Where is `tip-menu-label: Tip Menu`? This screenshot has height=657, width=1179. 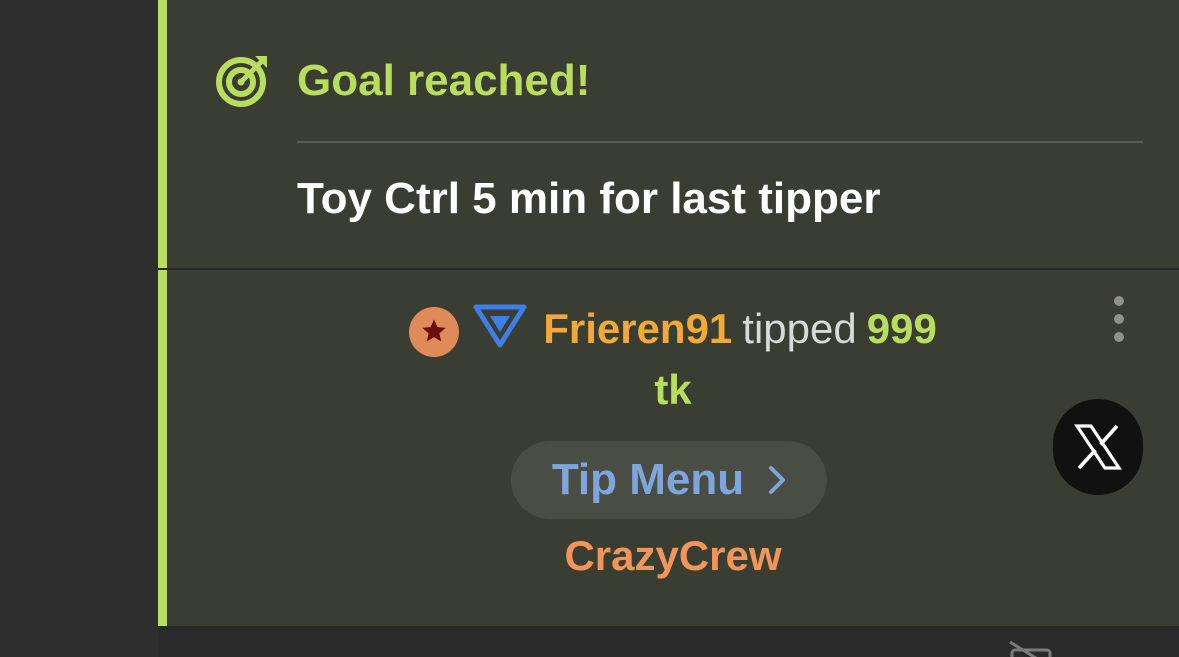 tip-menu-label: Tip Menu is located at coordinates (648, 479).